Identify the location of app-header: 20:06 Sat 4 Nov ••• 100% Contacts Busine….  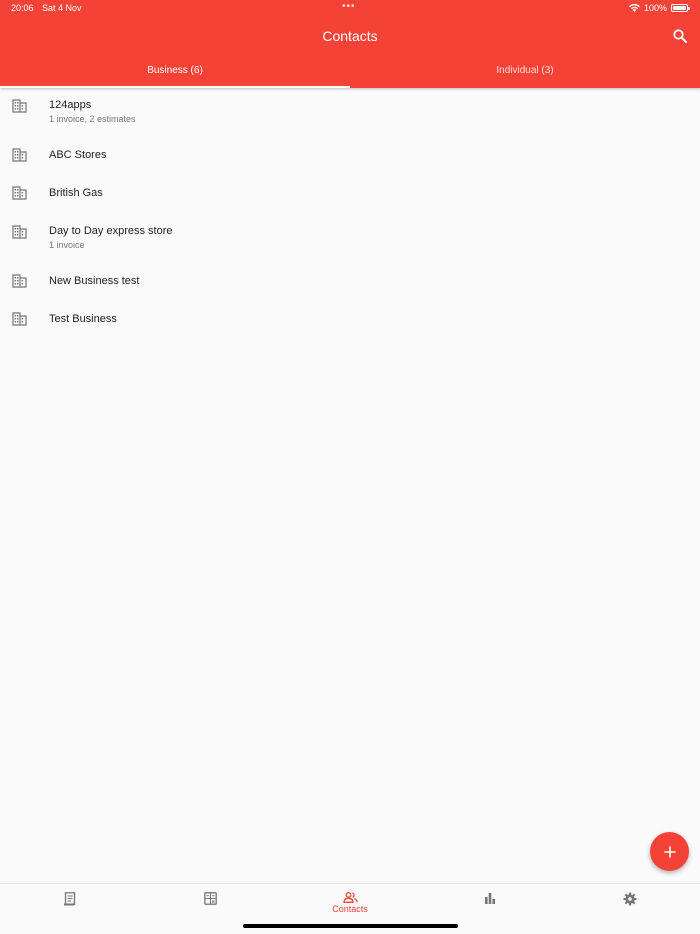
(350, 44).